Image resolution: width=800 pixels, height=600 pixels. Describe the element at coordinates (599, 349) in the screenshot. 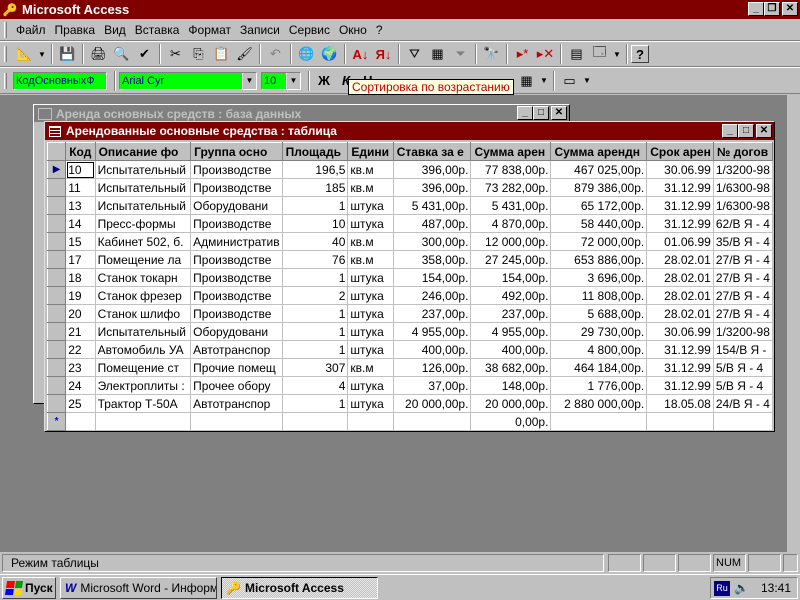

I see `table-cell: 4 800,00р.` at that location.